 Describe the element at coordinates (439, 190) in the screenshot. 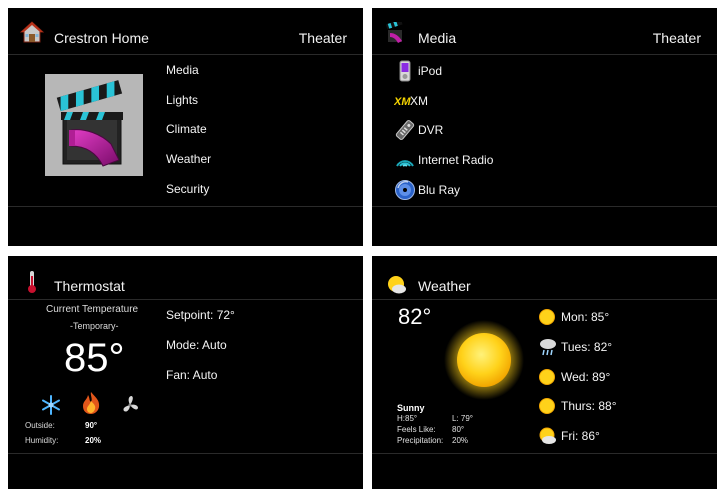

I see `source-label: Blu Ray` at that location.